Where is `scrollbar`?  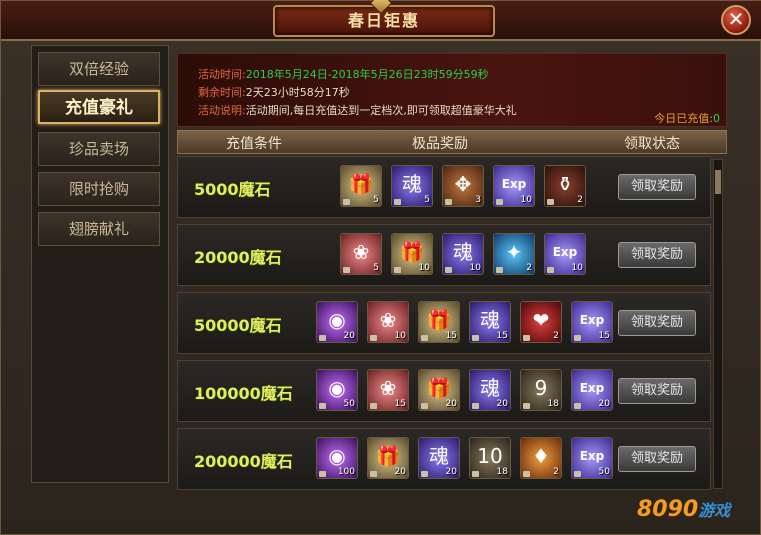 scrollbar is located at coordinates (718, 324).